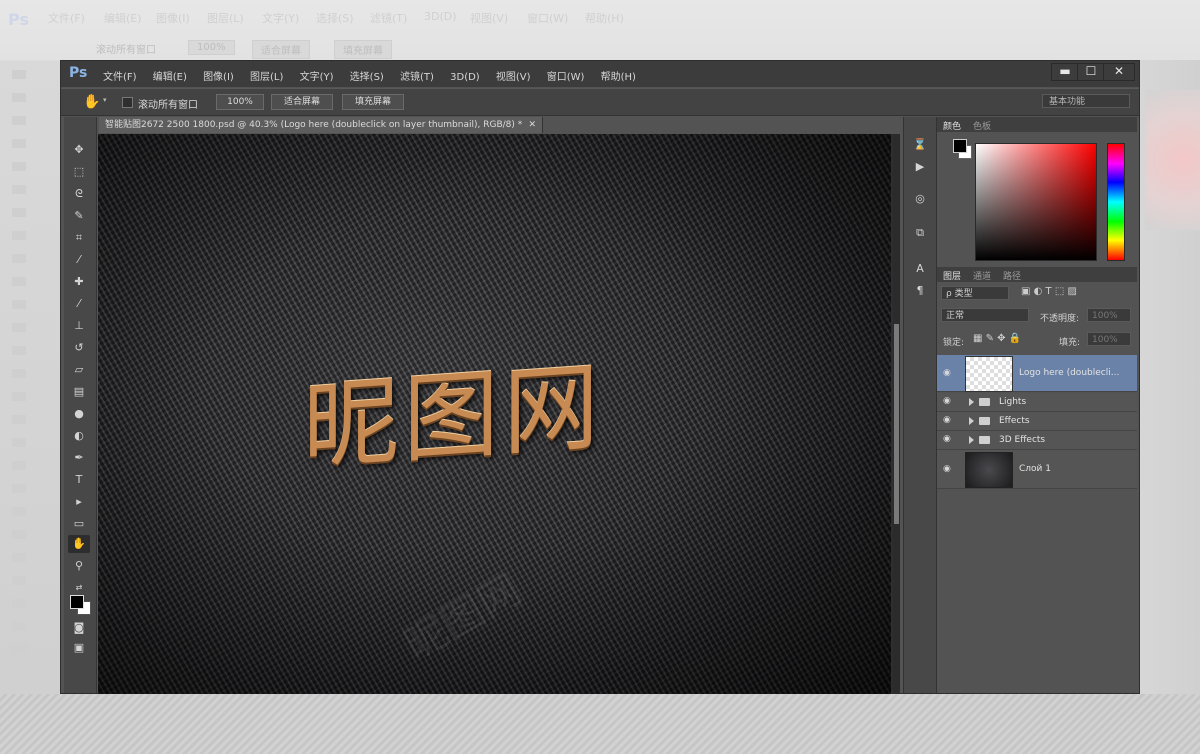  What do you see at coordinates (952, 125) in the screenshot?
I see `tab-color: 颜色` at bounding box center [952, 125].